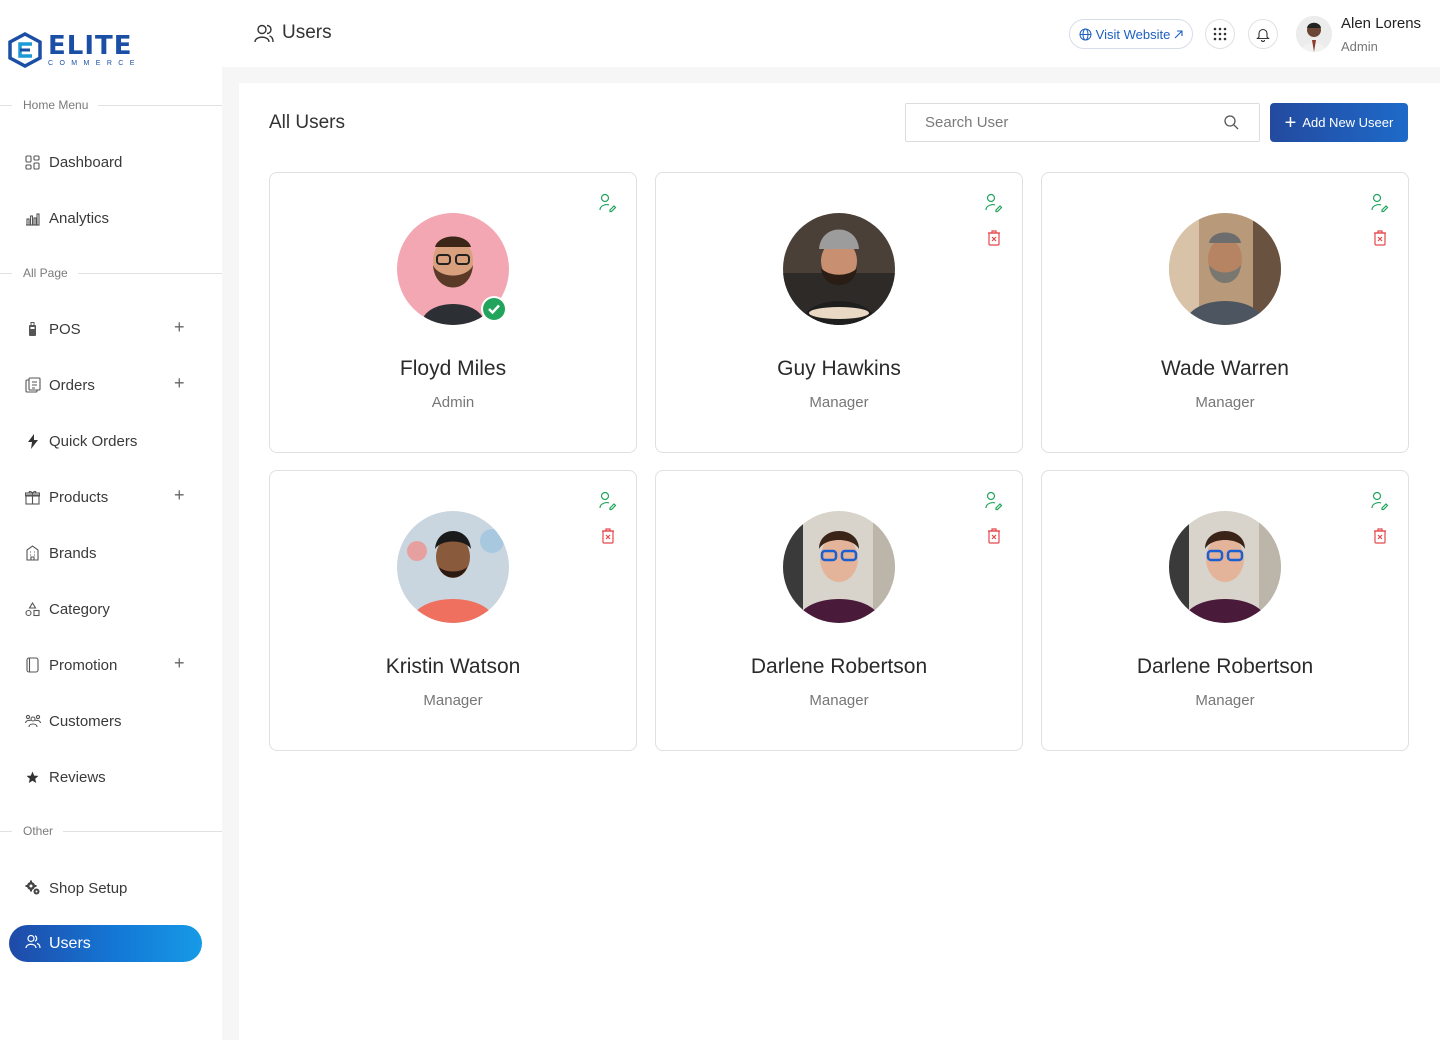  I want to click on section-home-menu: Home Menu, so click(111, 105).